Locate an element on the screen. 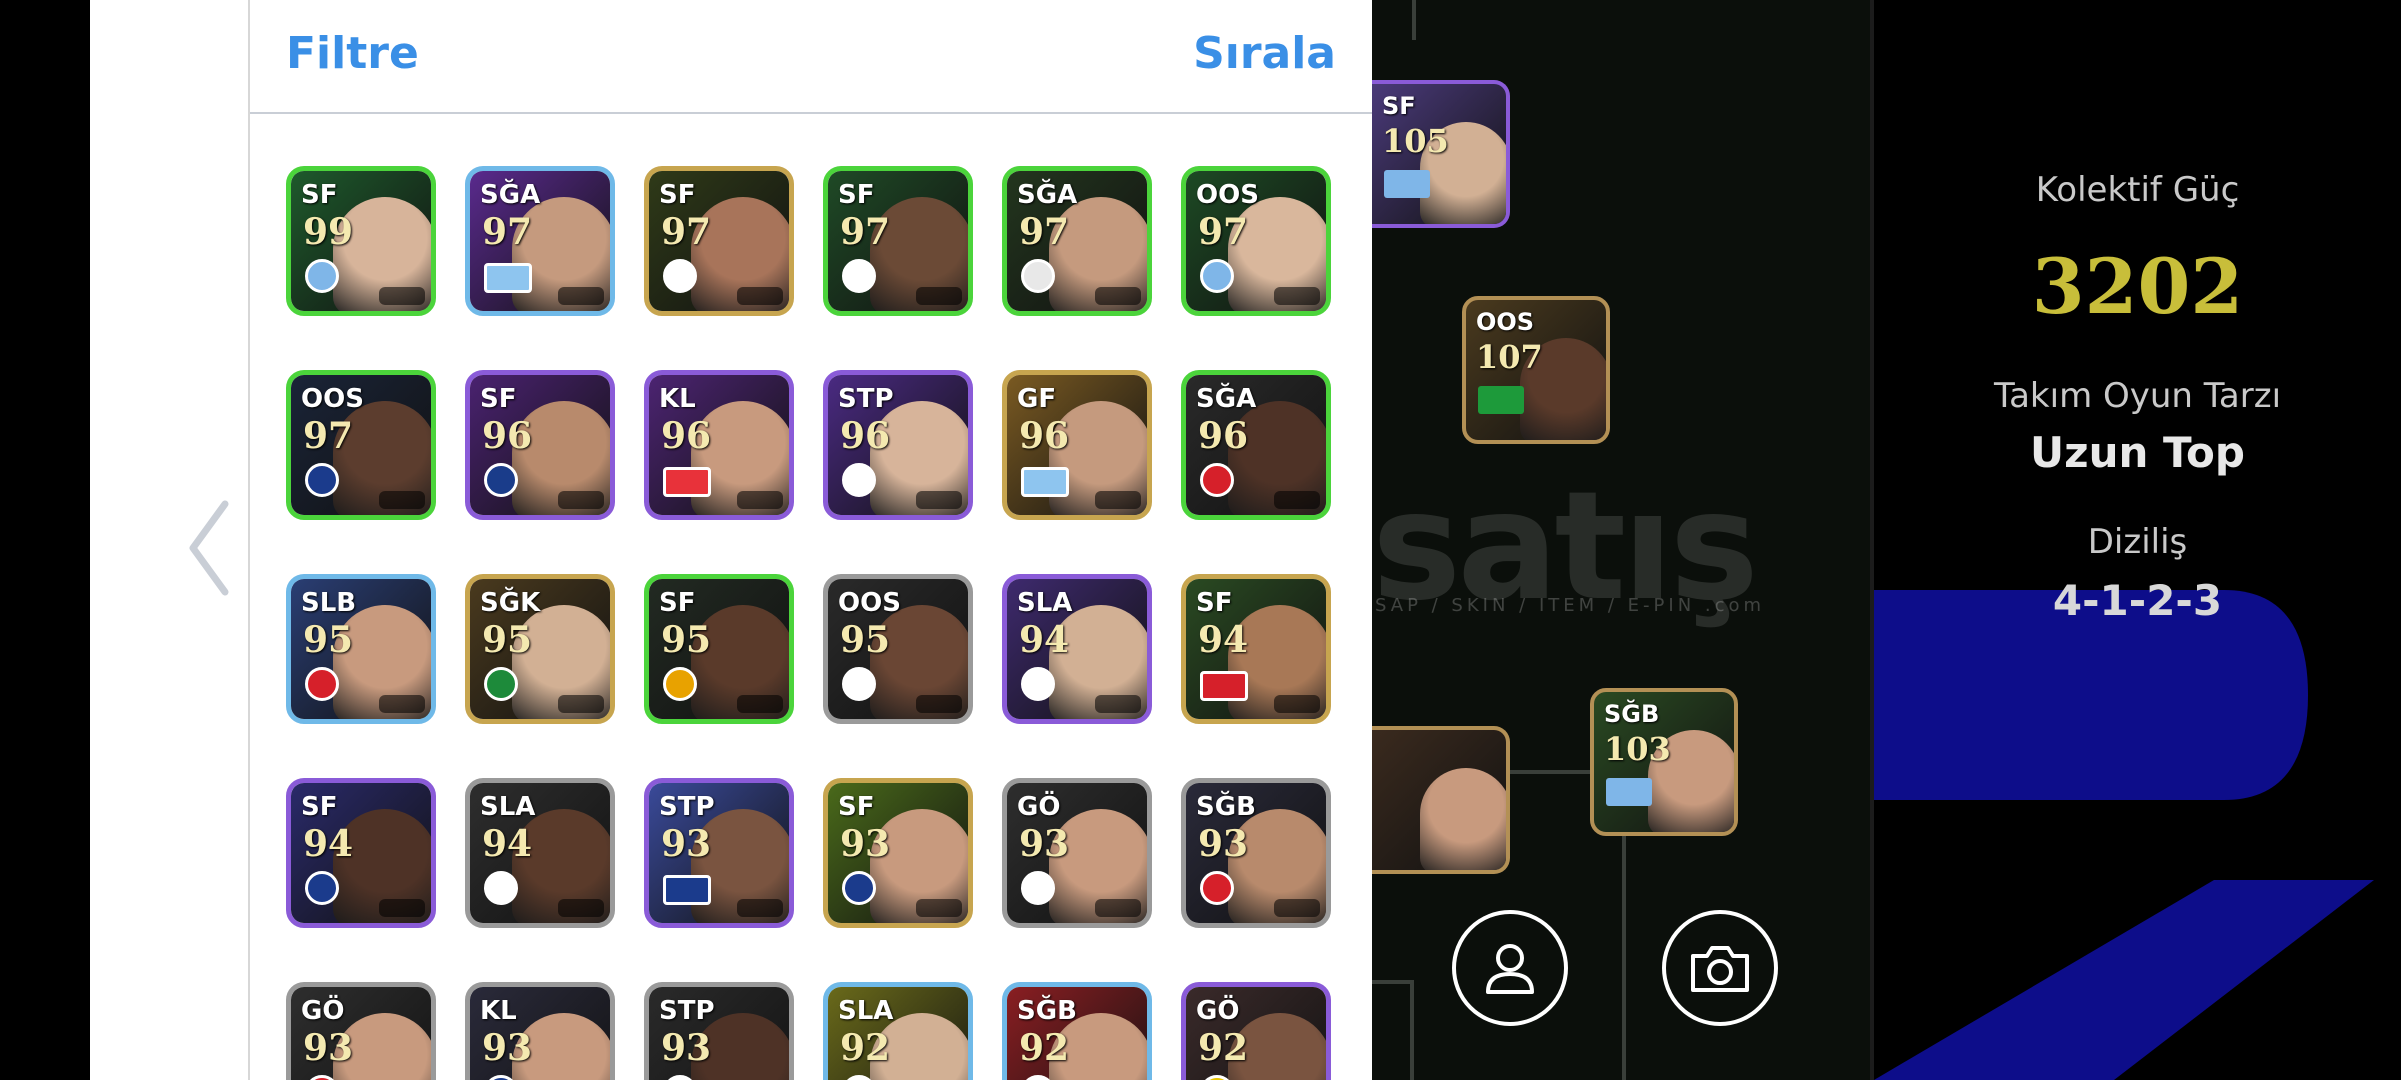 This screenshot has height=1080, width=2401. player-card: SF 93 is located at coordinates (898, 853).